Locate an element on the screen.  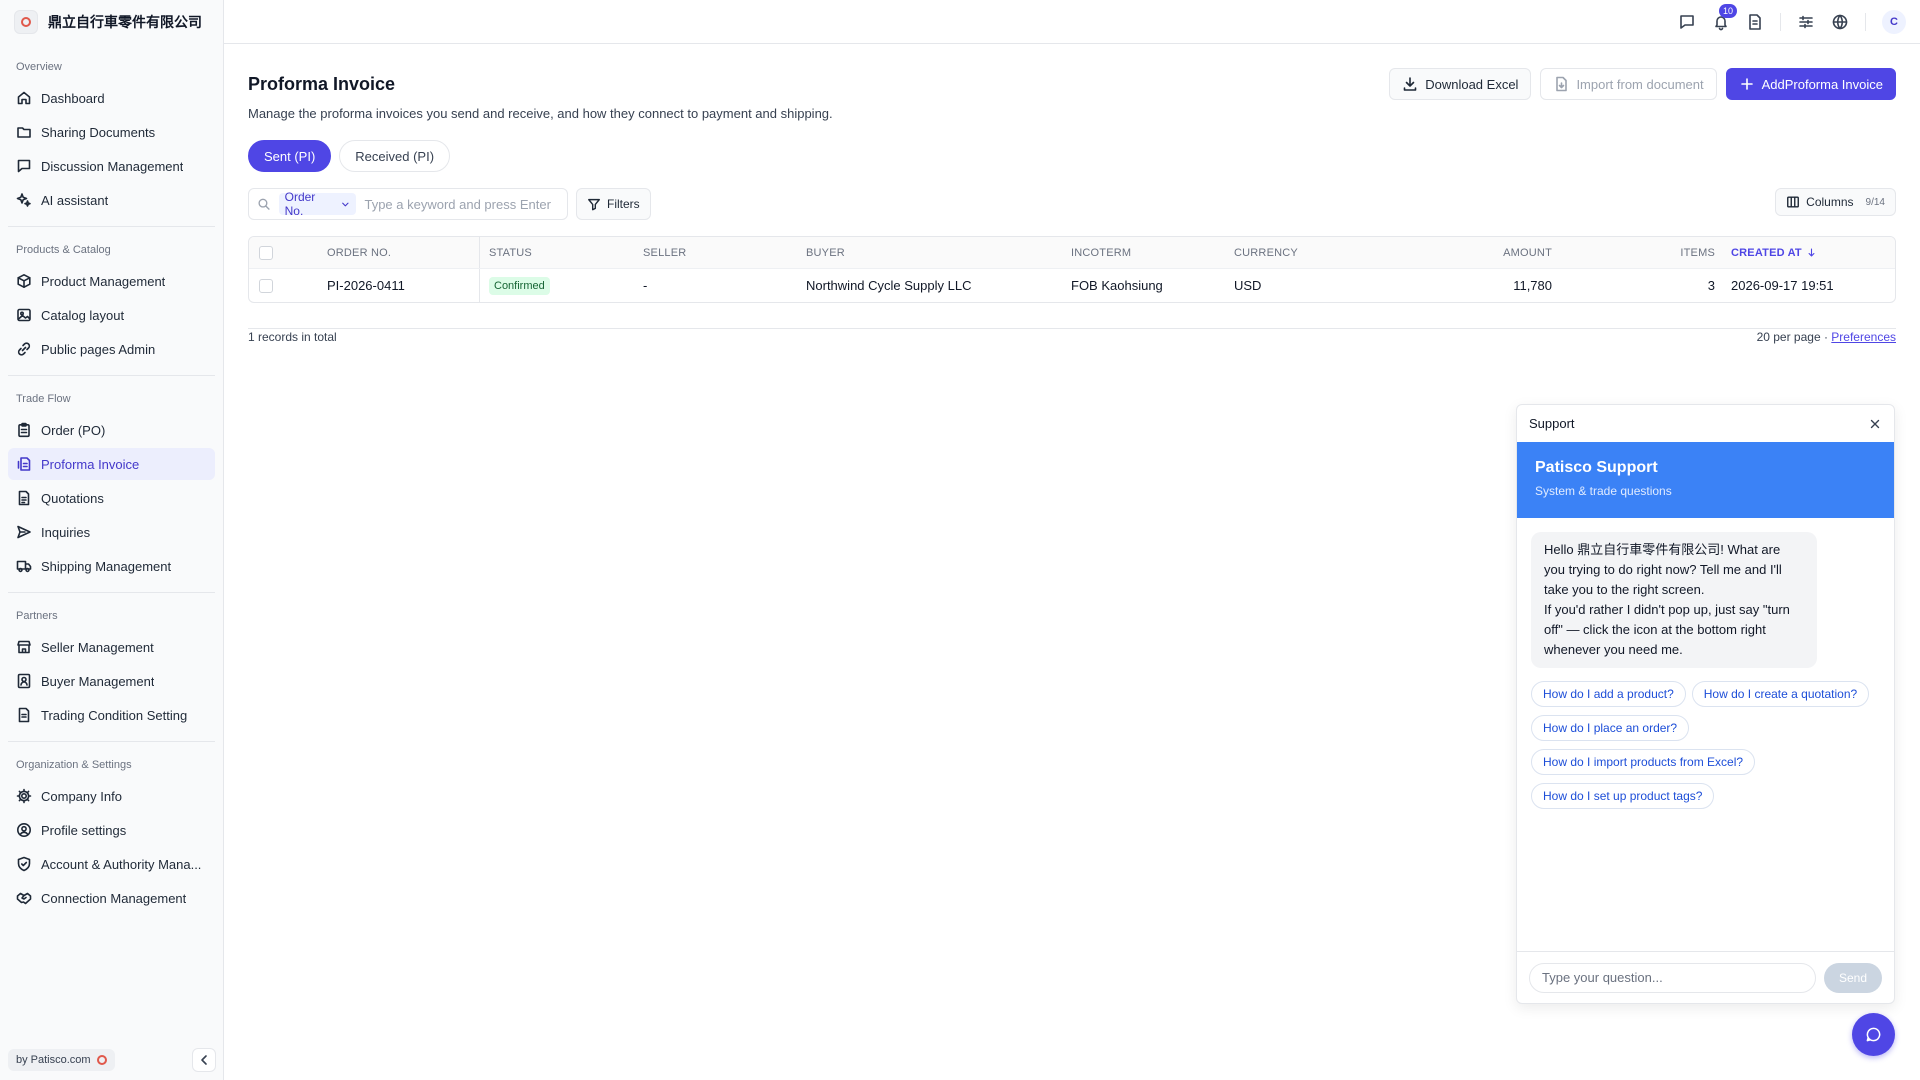
sidebar-item-catalog-layout: Catalog layout is located at coordinates (111, 315).